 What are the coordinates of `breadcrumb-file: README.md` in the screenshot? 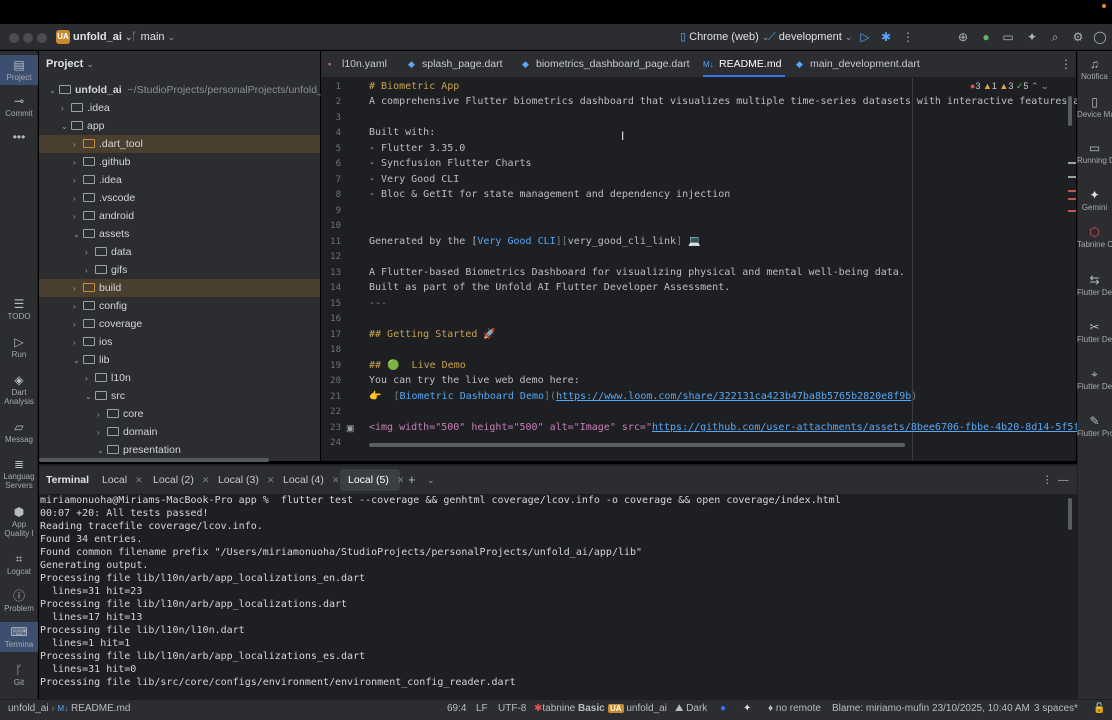 It's located at (100, 708).